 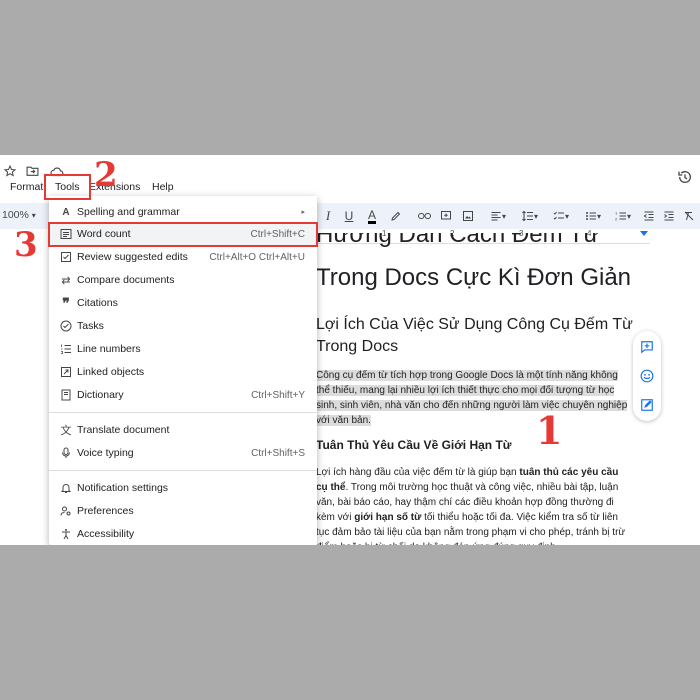 I want to click on compare-icon: ⇄, so click(x=66, y=280).